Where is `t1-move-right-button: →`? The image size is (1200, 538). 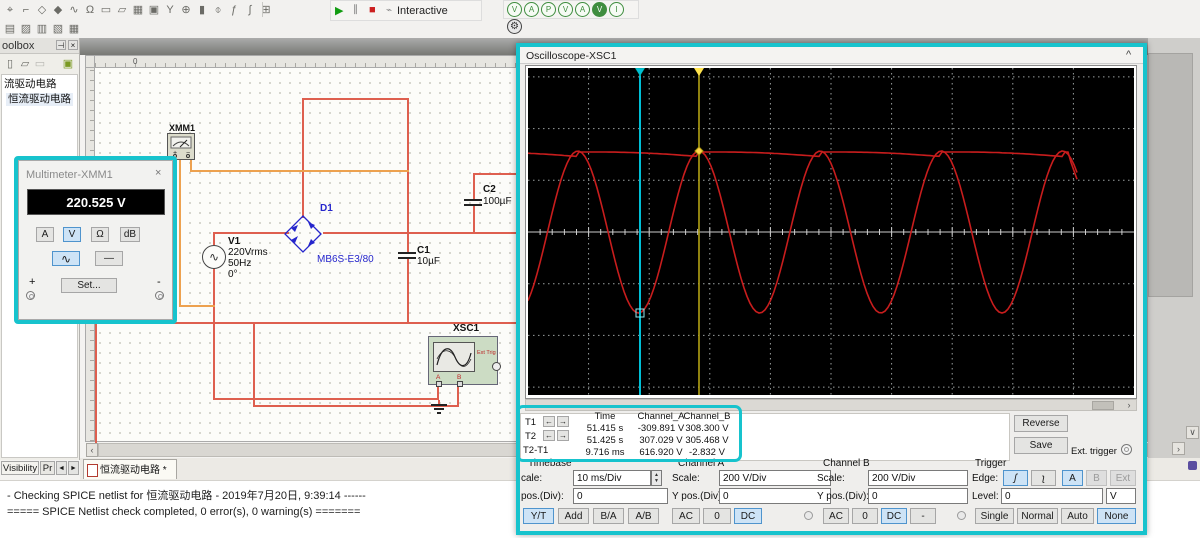 t1-move-right-button: → is located at coordinates (563, 421).